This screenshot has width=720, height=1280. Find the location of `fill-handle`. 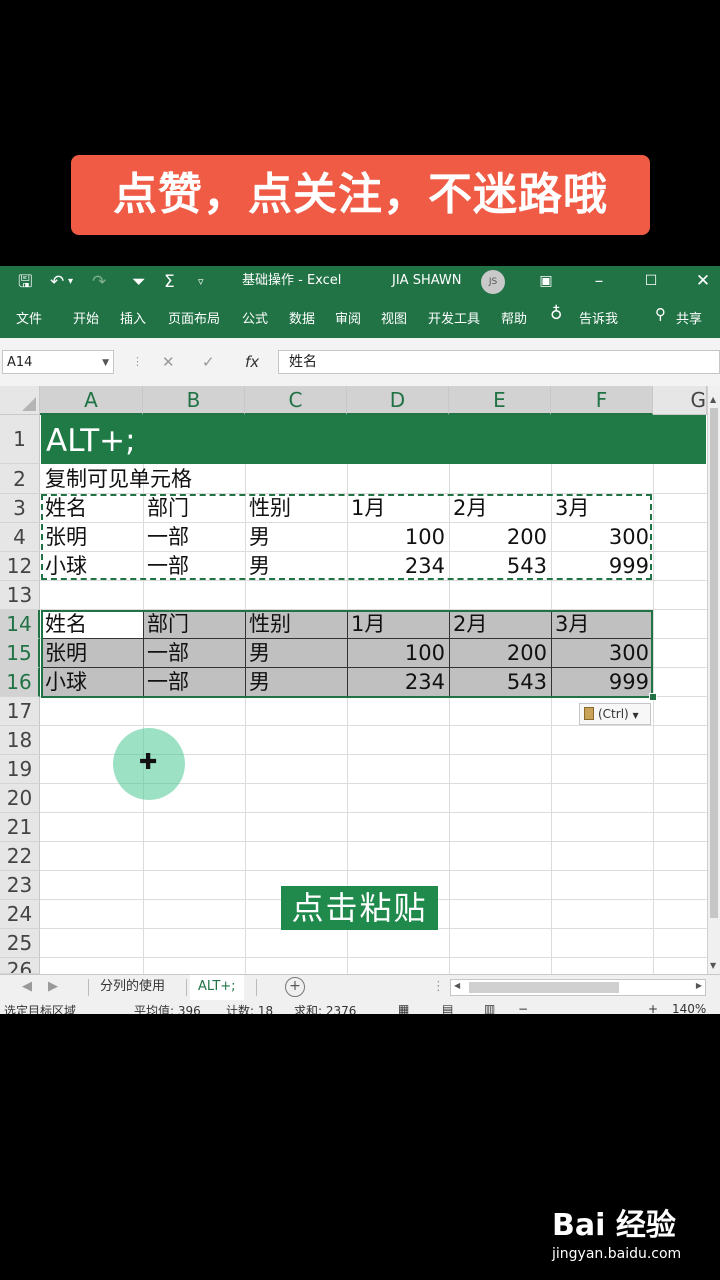

fill-handle is located at coordinates (653, 697).